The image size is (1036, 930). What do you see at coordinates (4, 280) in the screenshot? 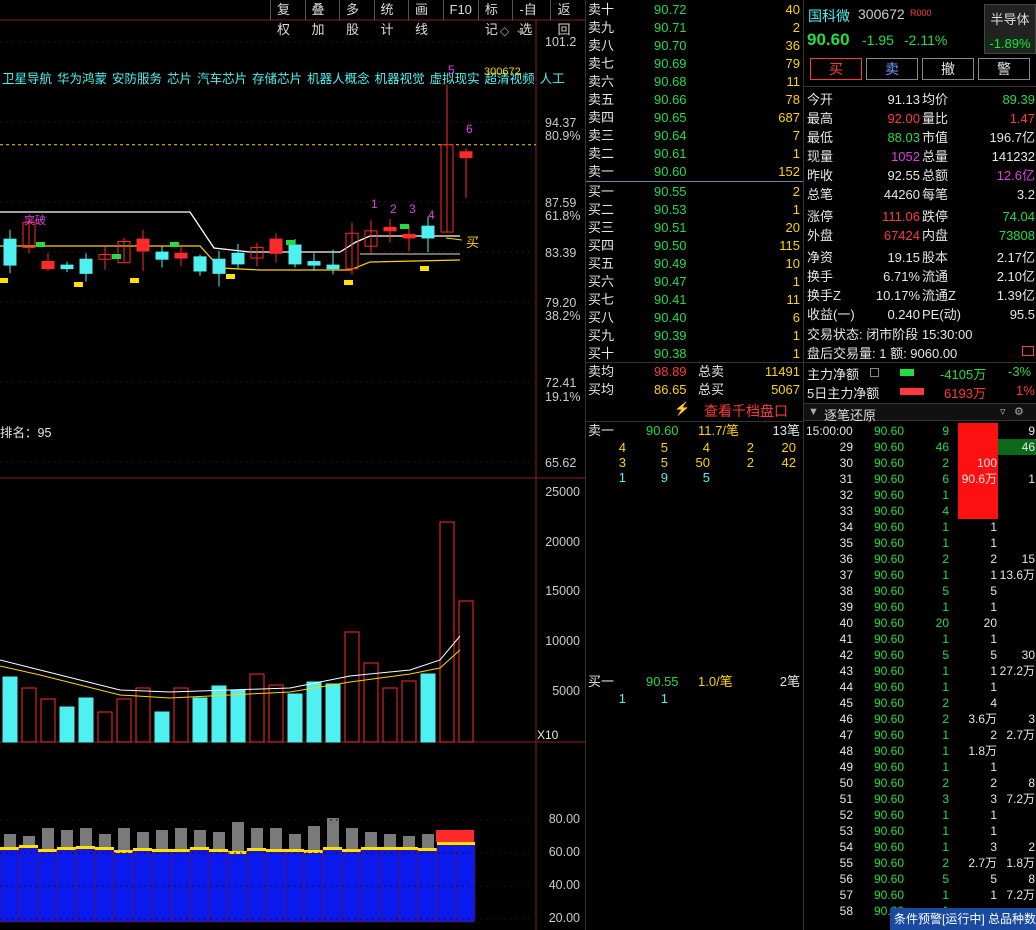
I see `signal-marker-yellow` at bounding box center [4, 280].